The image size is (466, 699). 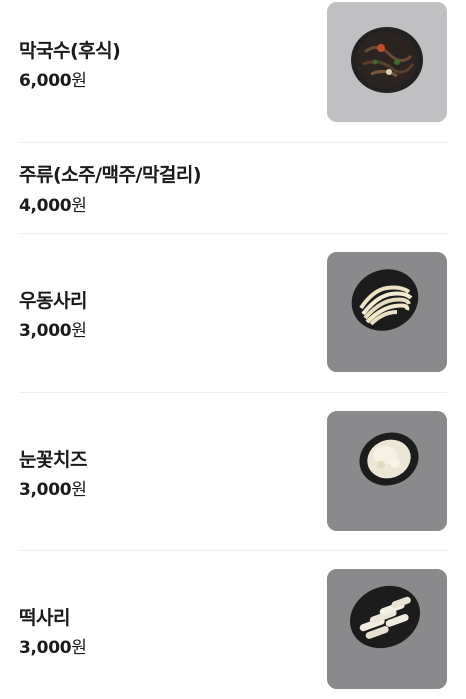 I want to click on menu-item-price: 4,000원, so click(x=53, y=203).